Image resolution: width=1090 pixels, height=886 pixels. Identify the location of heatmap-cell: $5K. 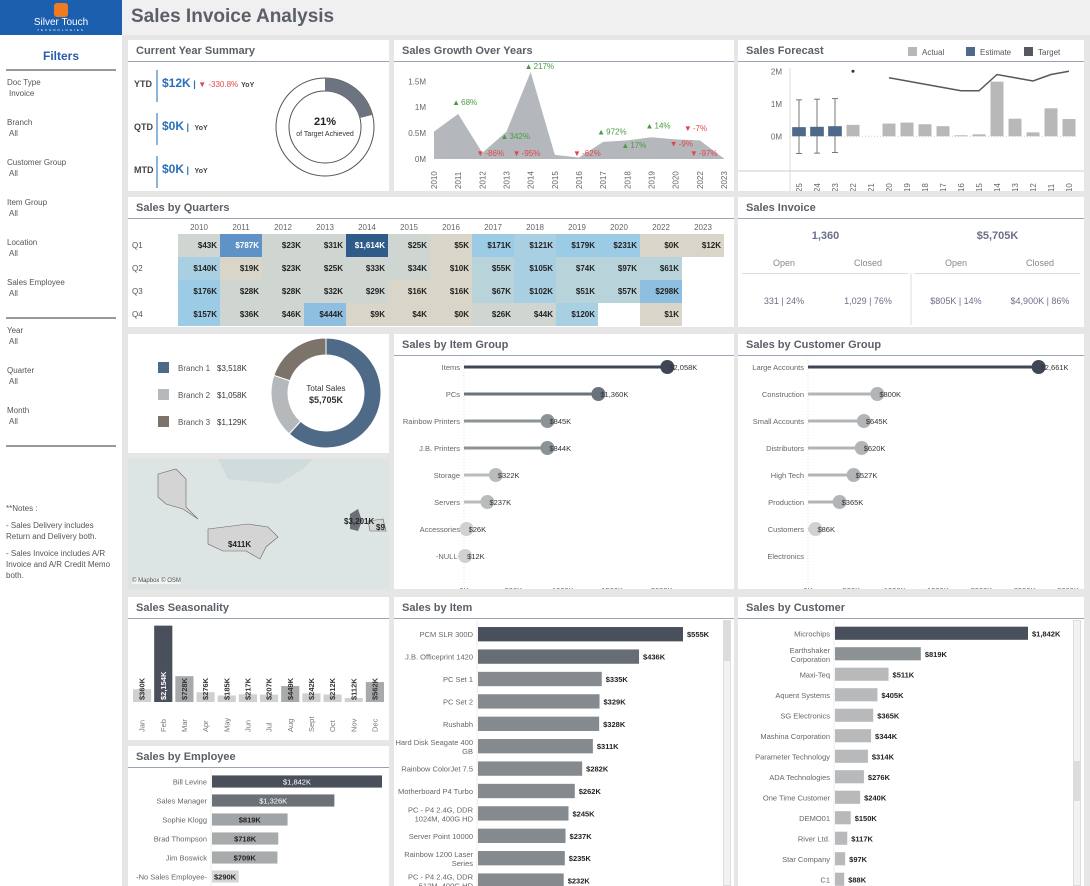
(451, 245).